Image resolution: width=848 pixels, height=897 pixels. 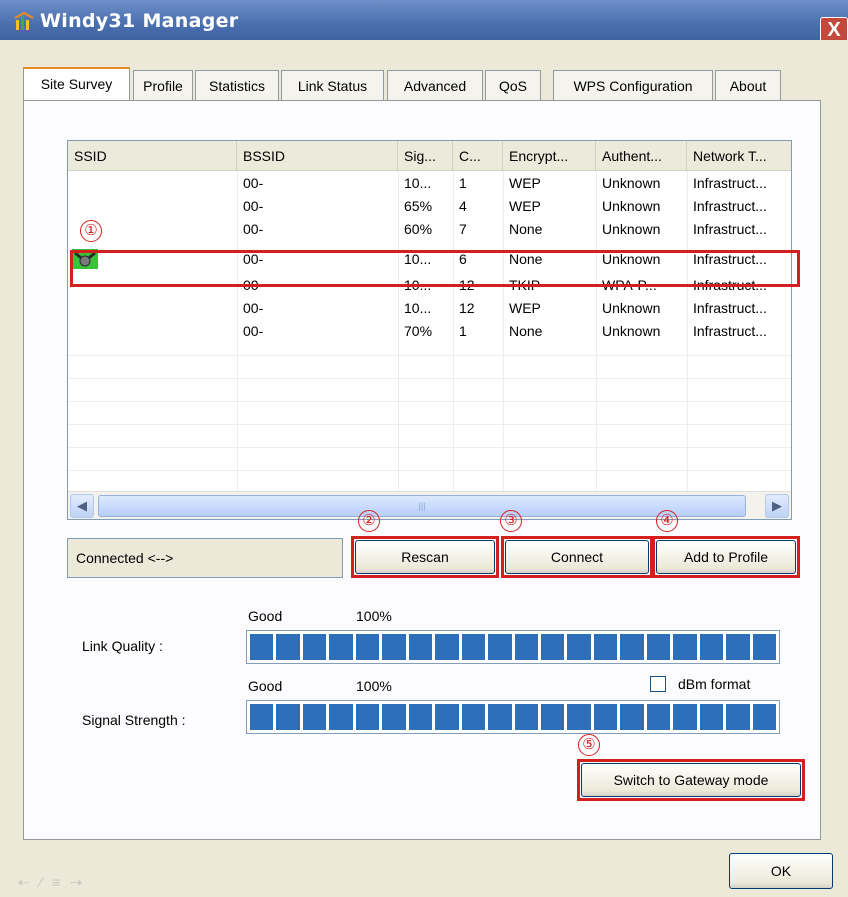 What do you see at coordinates (374, 616) in the screenshot?
I see `link-quality-percent: 100%` at bounding box center [374, 616].